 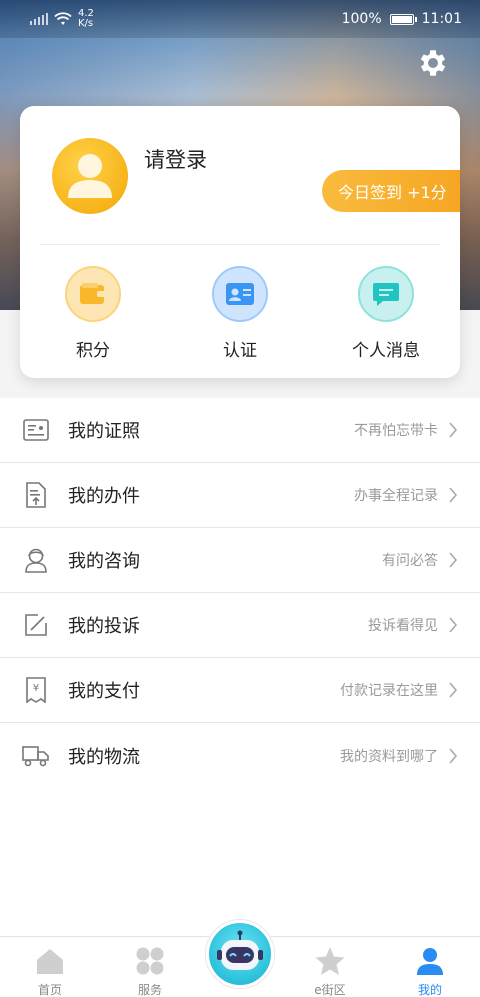 I want to click on nav-mine: 我的, so click(x=430, y=971).